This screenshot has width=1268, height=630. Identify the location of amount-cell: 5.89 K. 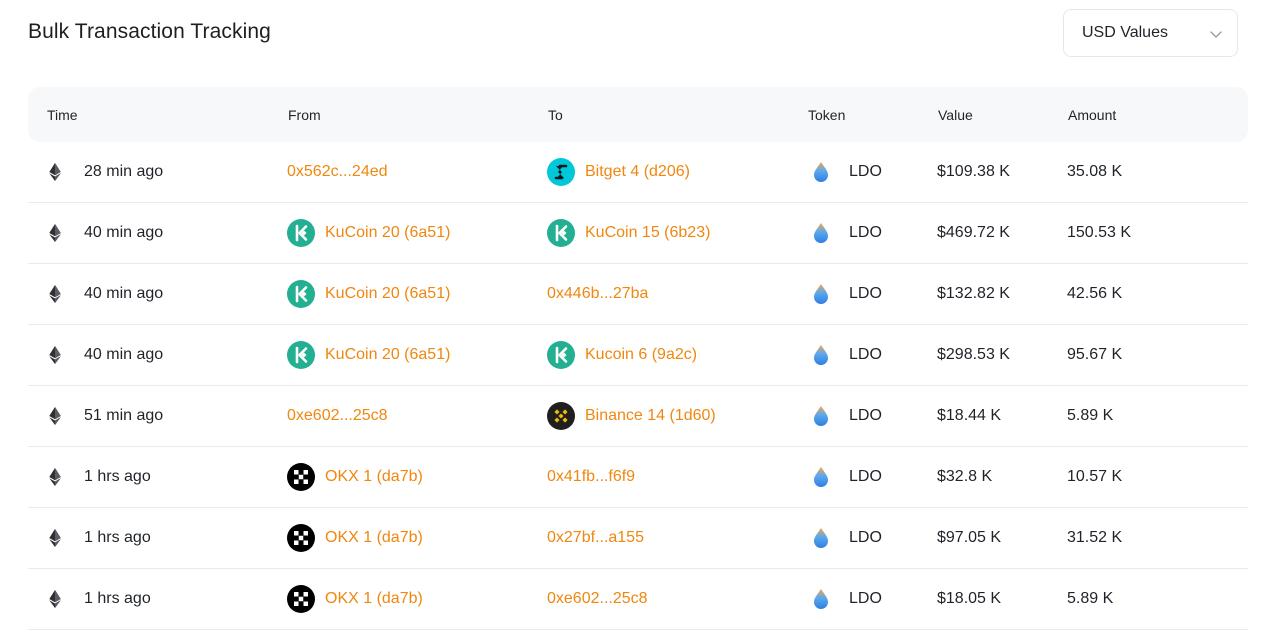
(1090, 599).